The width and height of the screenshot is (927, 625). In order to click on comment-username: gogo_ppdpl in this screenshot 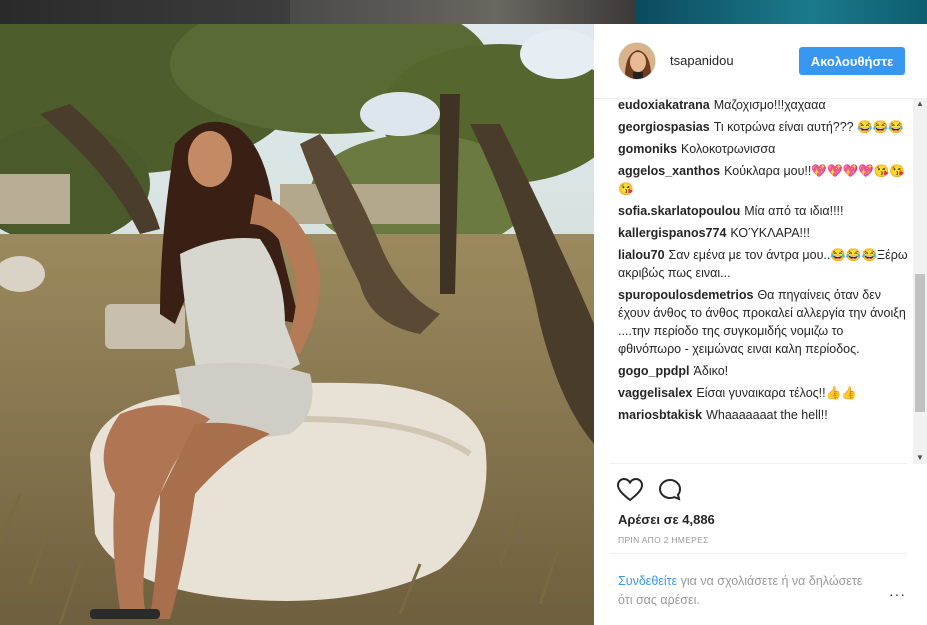, I will do `click(654, 371)`.